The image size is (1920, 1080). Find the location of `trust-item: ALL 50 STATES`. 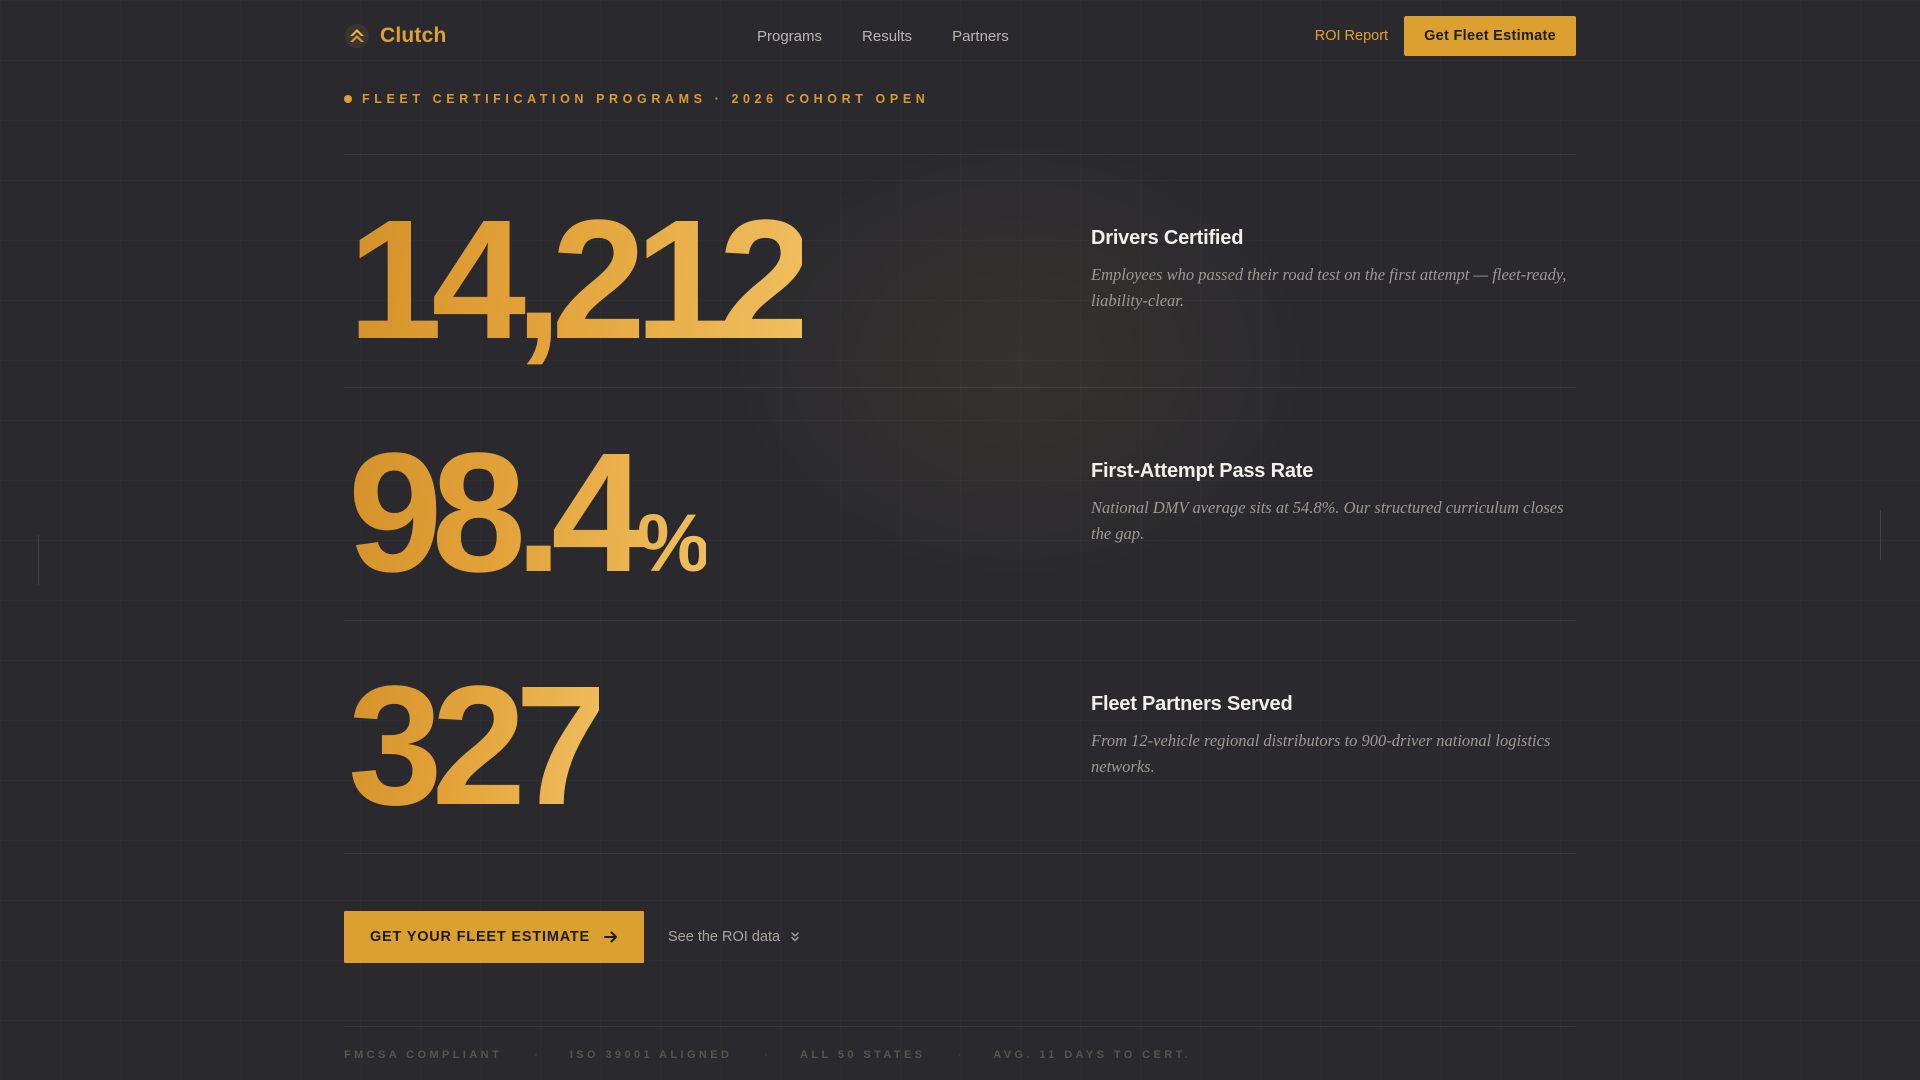

trust-item: ALL 50 STATES is located at coordinates (863, 1055).